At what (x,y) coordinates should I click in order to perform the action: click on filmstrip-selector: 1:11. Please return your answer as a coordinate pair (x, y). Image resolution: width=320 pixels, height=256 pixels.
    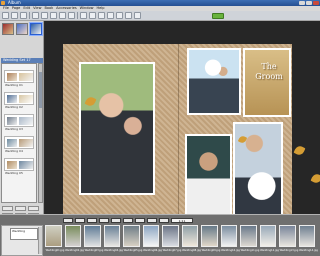
    Looking at the image, I should click on (182, 220).